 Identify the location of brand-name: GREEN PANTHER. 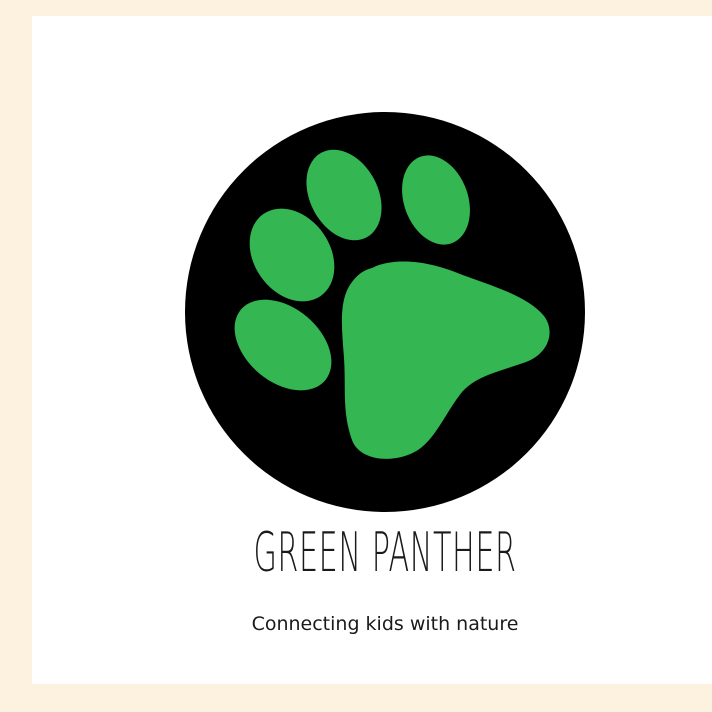
(385, 552).